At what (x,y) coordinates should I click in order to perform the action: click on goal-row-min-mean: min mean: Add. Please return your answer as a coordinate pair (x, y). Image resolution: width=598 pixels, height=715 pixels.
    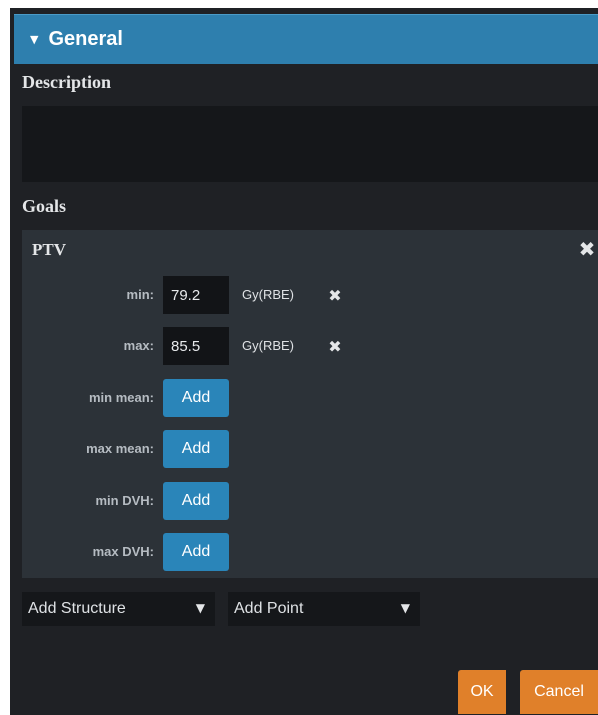
    Looking at the image, I should click on (310, 398).